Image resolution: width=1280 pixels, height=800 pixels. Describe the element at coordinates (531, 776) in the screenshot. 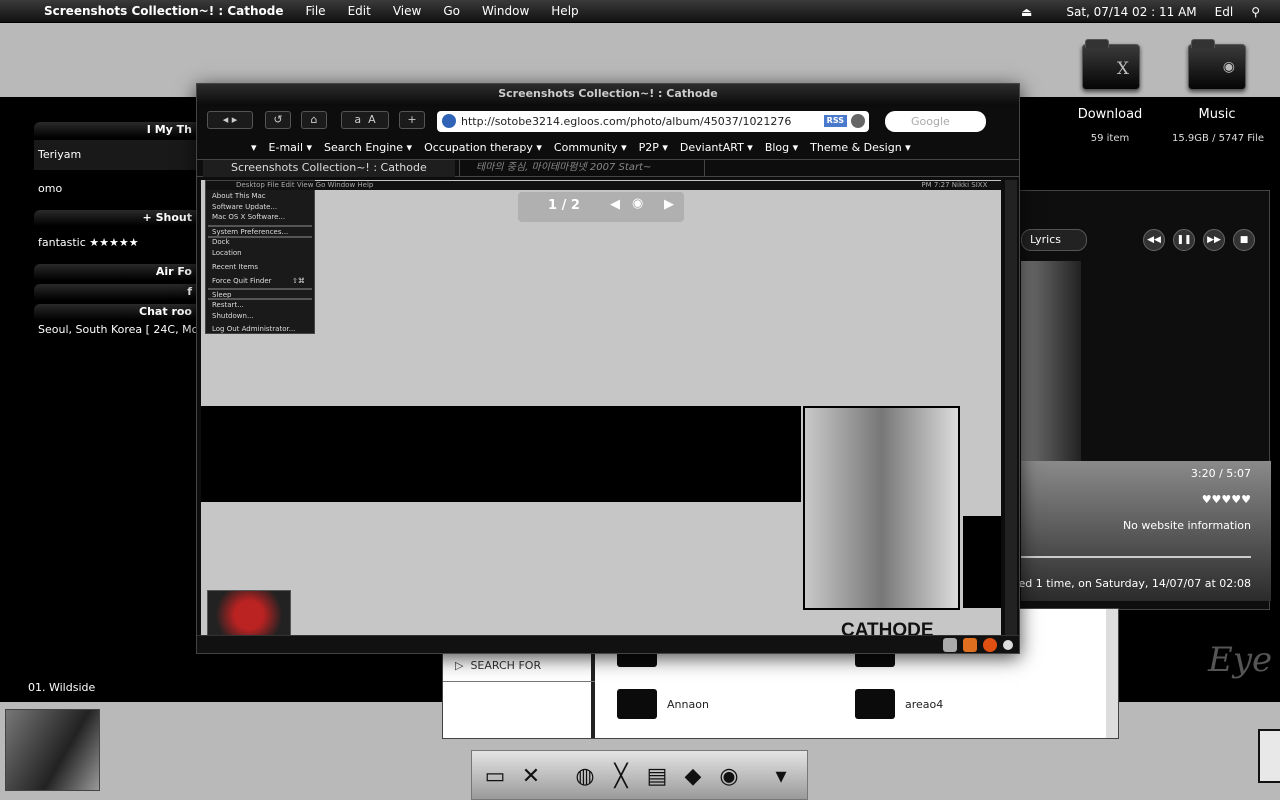

I see `dock-terminal-icon: ✕` at that location.